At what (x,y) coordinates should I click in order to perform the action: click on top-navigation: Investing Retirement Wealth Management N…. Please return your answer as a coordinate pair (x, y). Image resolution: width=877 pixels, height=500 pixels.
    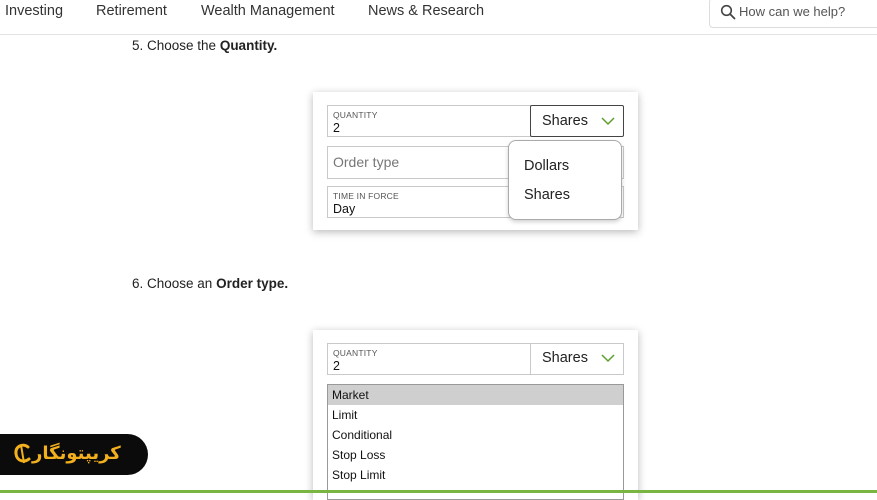
    Looking at the image, I should click on (438, 17).